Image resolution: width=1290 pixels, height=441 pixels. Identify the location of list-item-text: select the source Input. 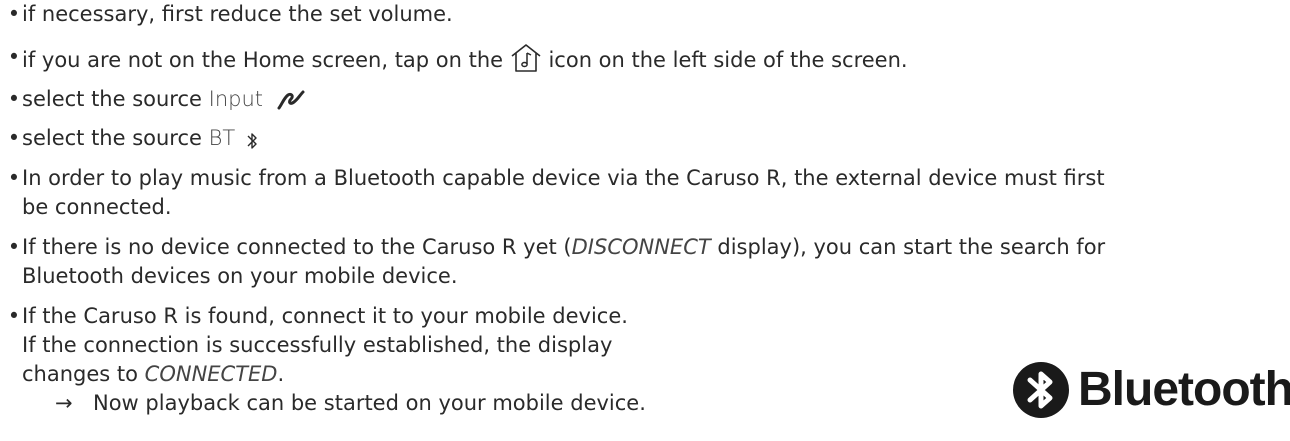
(164, 102).